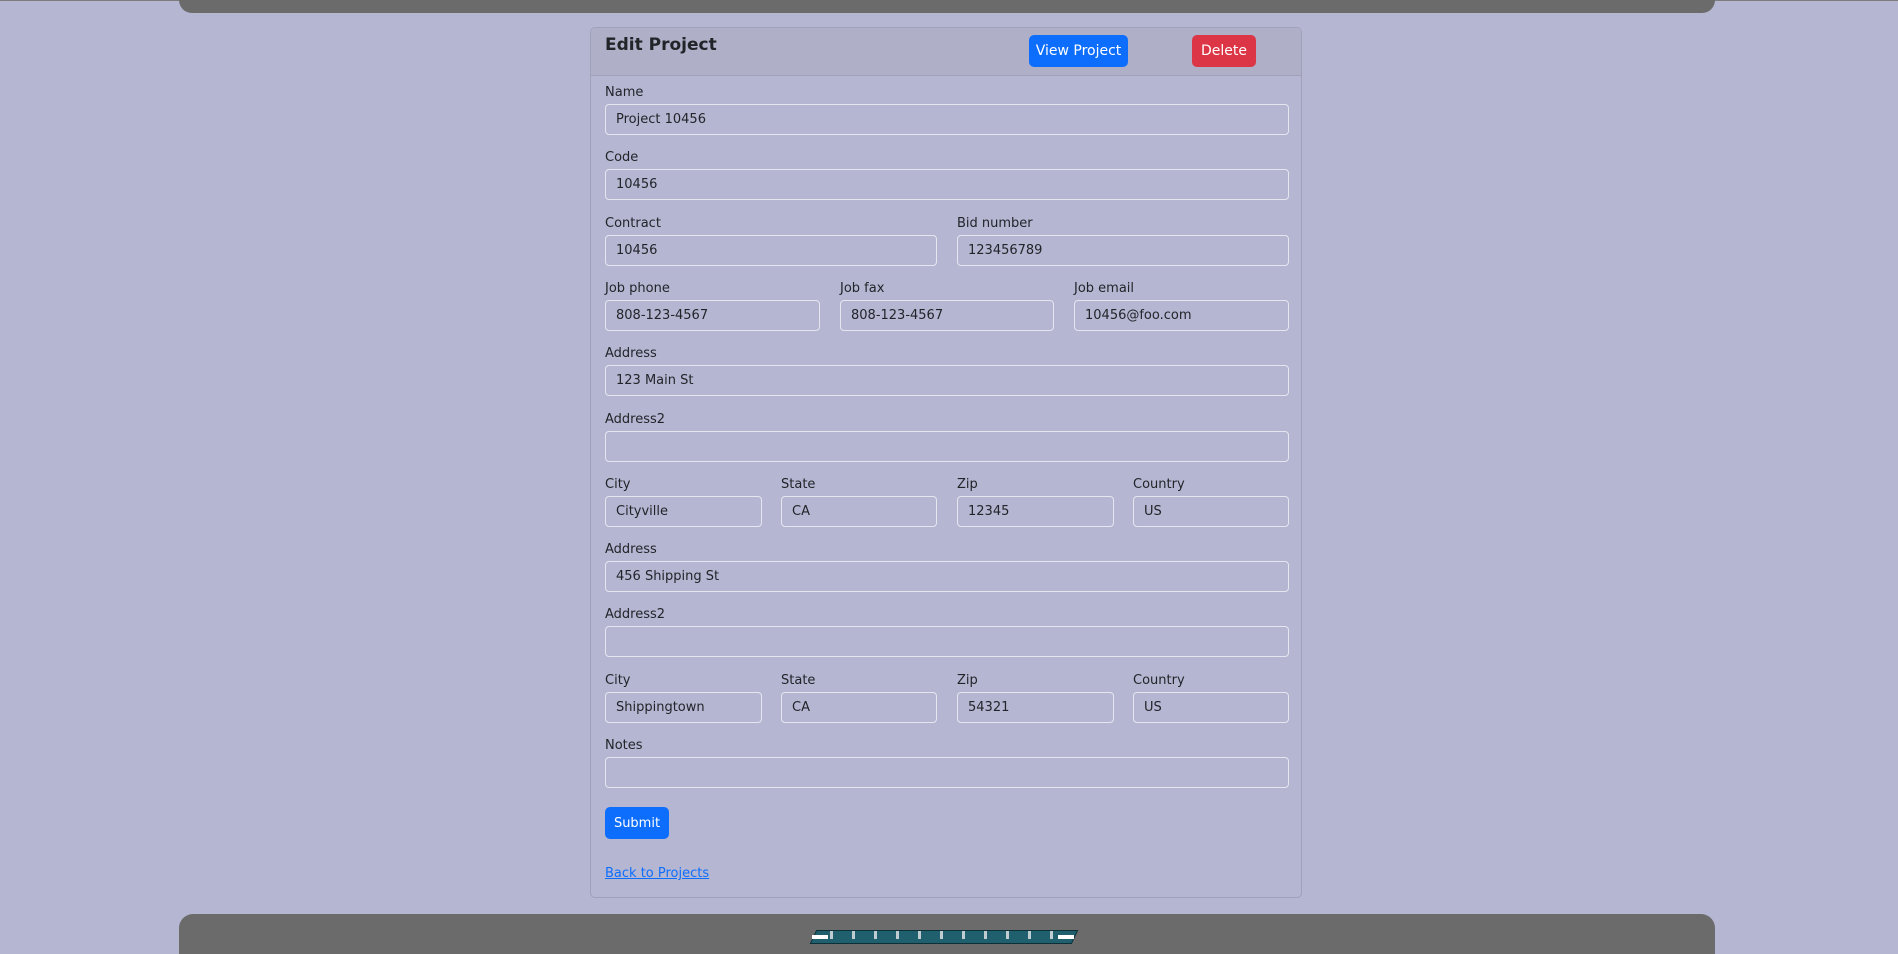 This screenshot has height=954, width=1898. Describe the element at coordinates (967, 484) in the screenshot. I see `zip-label: Zip` at that location.